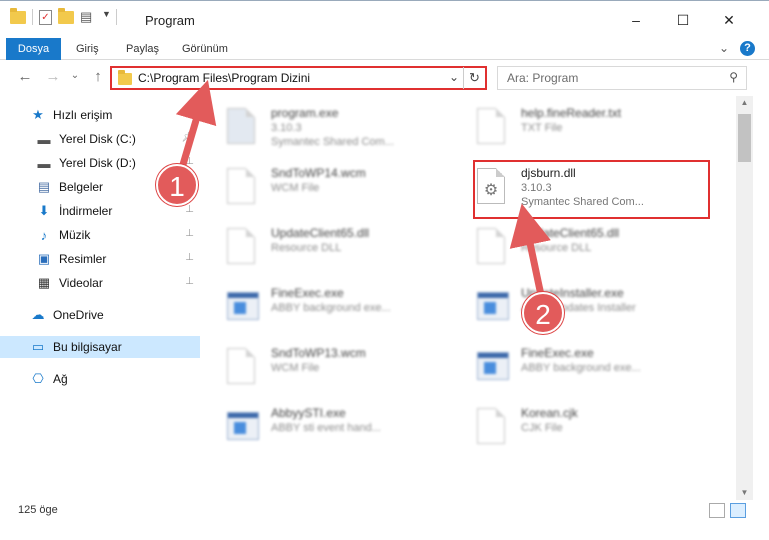  Describe the element at coordinates (66, 16) in the screenshot. I see `new-folder-icon` at that location.